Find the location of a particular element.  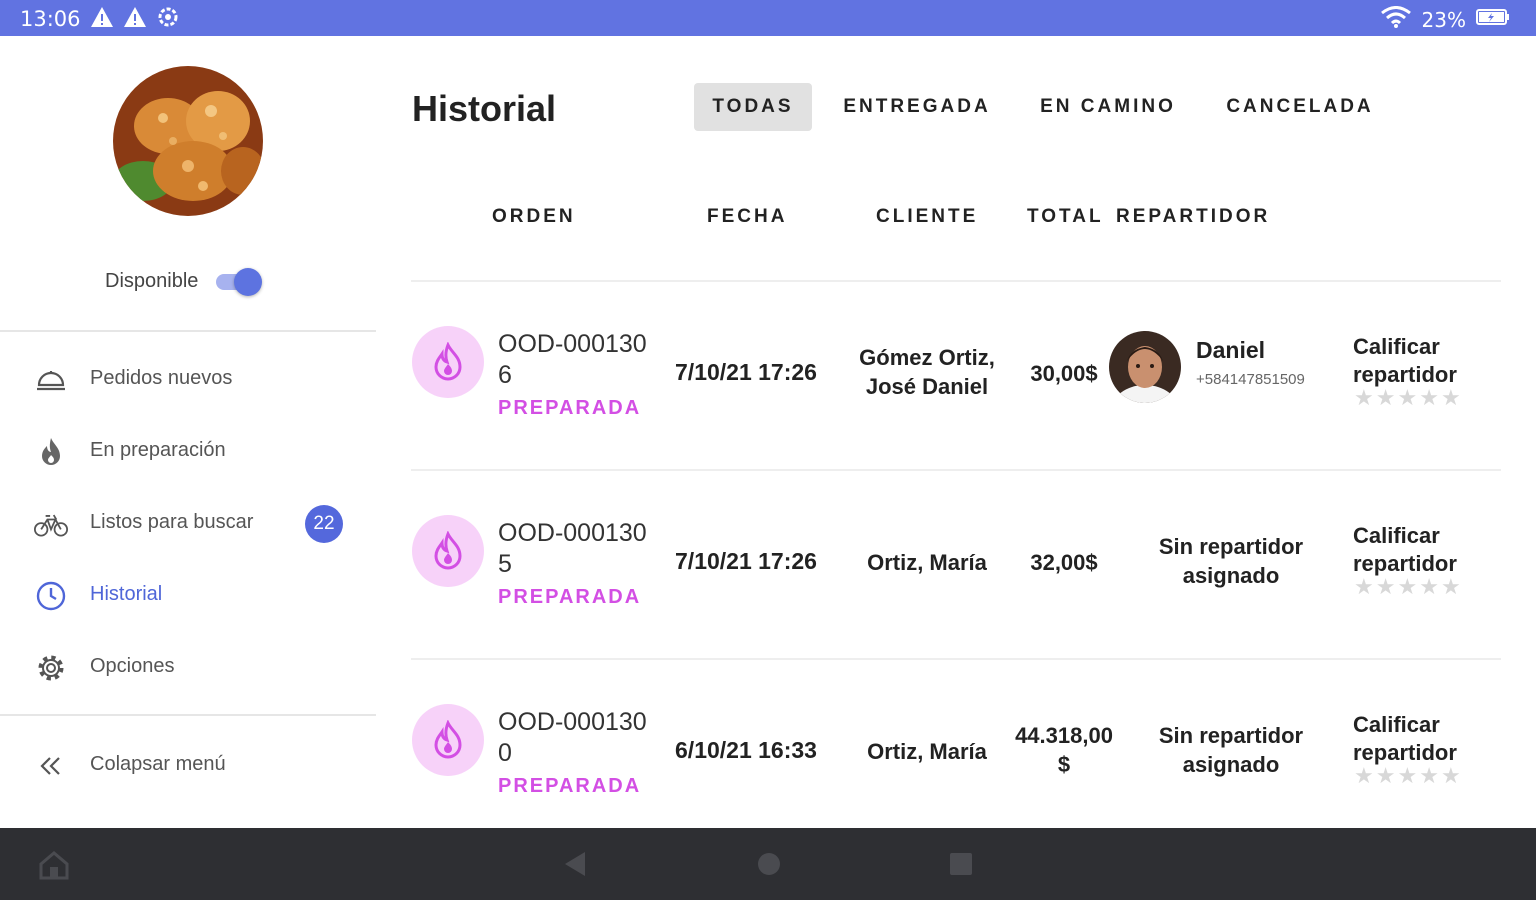

tab-cancelada: CANCELADA is located at coordinates (1300, 107).